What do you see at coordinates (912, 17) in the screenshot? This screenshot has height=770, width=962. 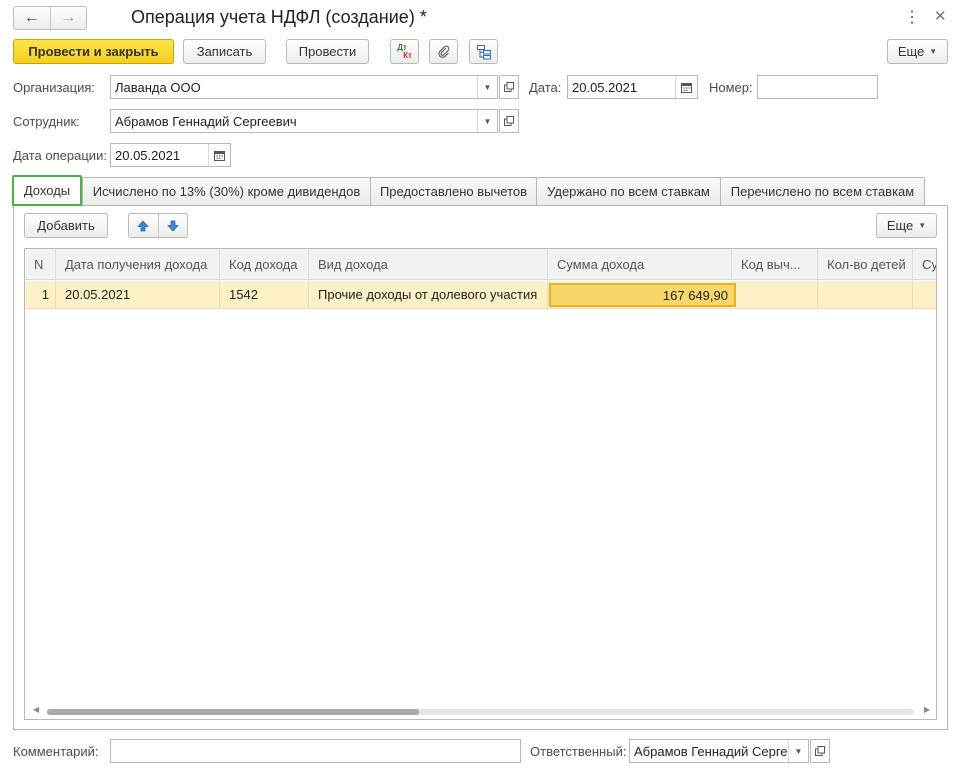 I see `more-vertical-icon: ⋮` at bounding box center [912, 17].